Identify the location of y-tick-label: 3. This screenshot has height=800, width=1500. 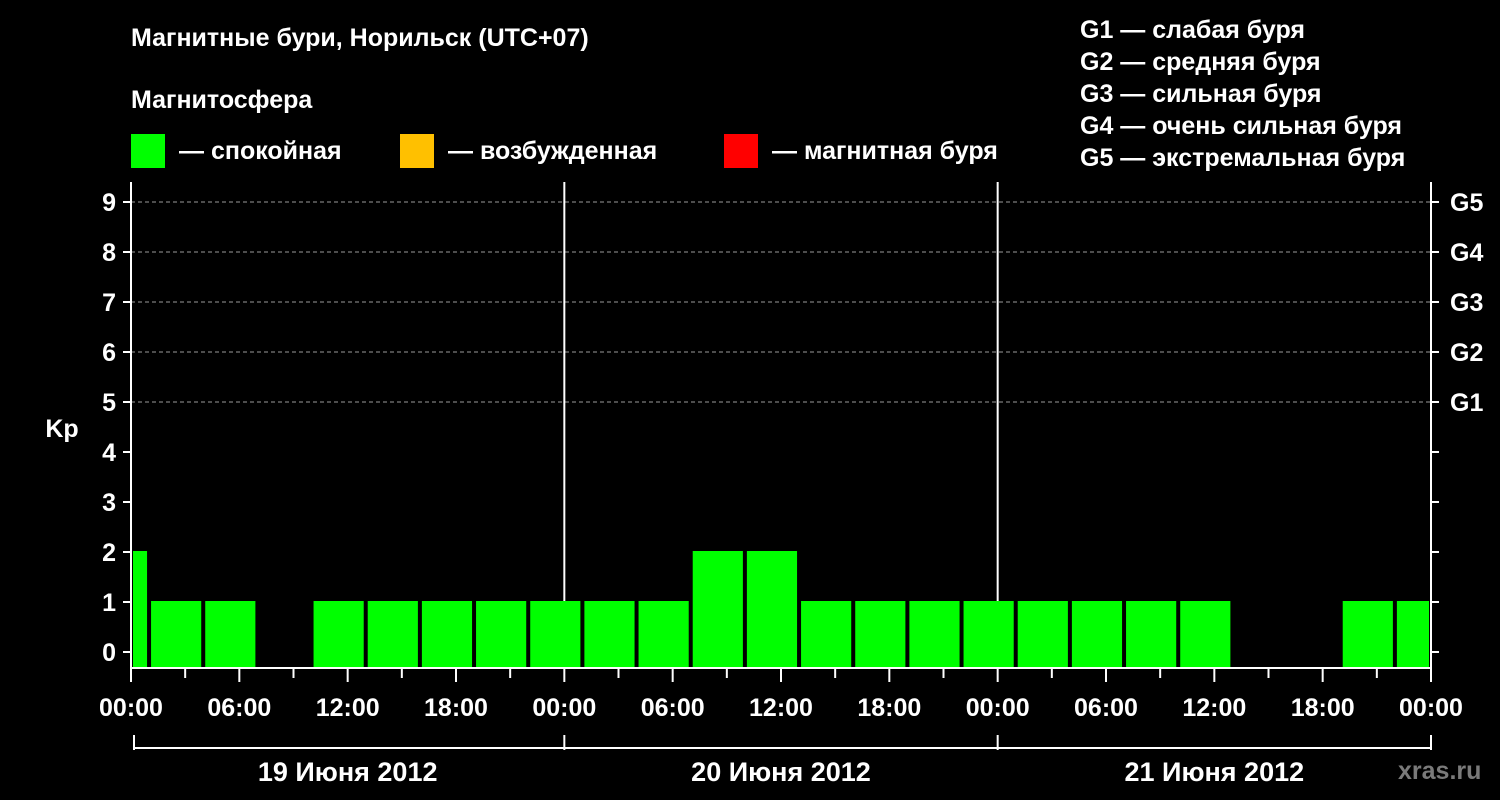
(109, 503).